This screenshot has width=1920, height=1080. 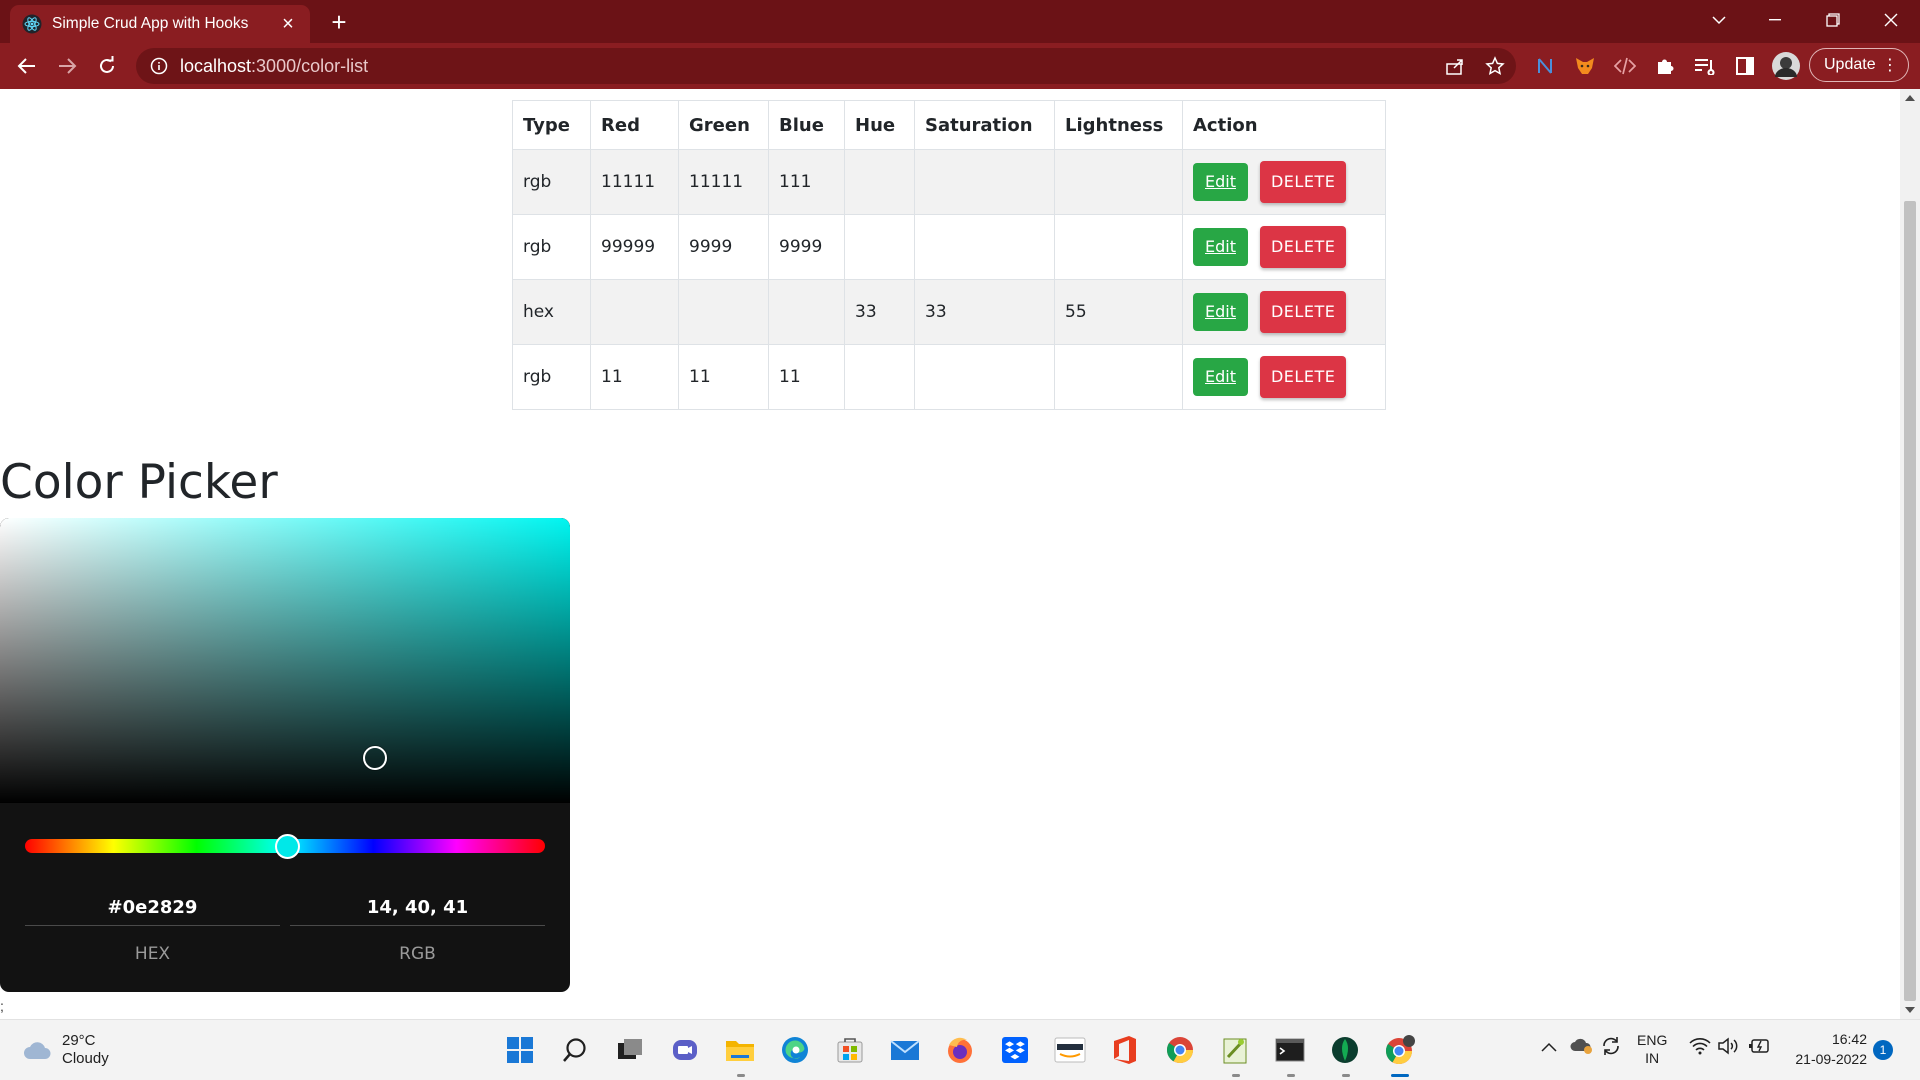 What do you see at coordinates (826, 66) in the screenshot?
I see `address-bar: localhost:3000/color-list` at bounding box center [826, 66].